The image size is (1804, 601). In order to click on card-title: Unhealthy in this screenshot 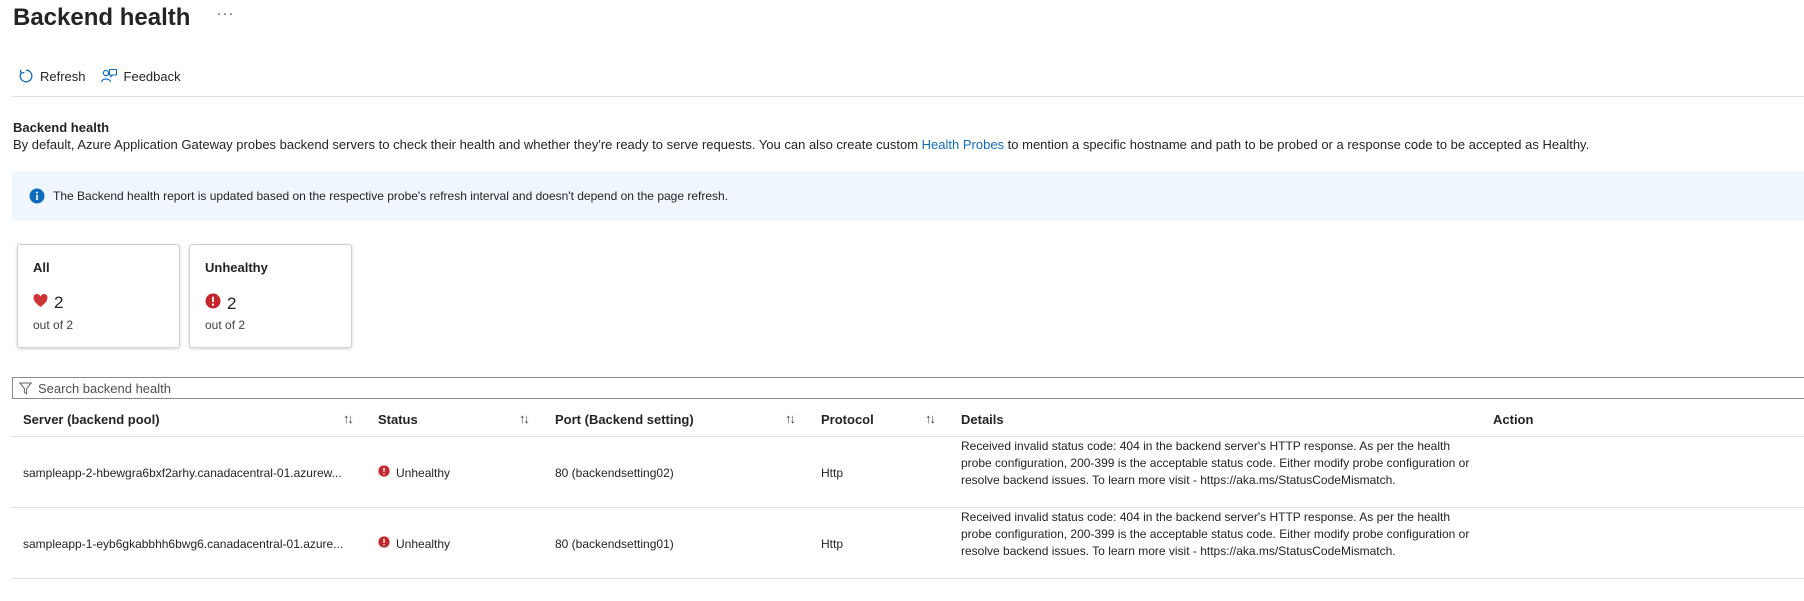, I will do `click(236, 267)`.